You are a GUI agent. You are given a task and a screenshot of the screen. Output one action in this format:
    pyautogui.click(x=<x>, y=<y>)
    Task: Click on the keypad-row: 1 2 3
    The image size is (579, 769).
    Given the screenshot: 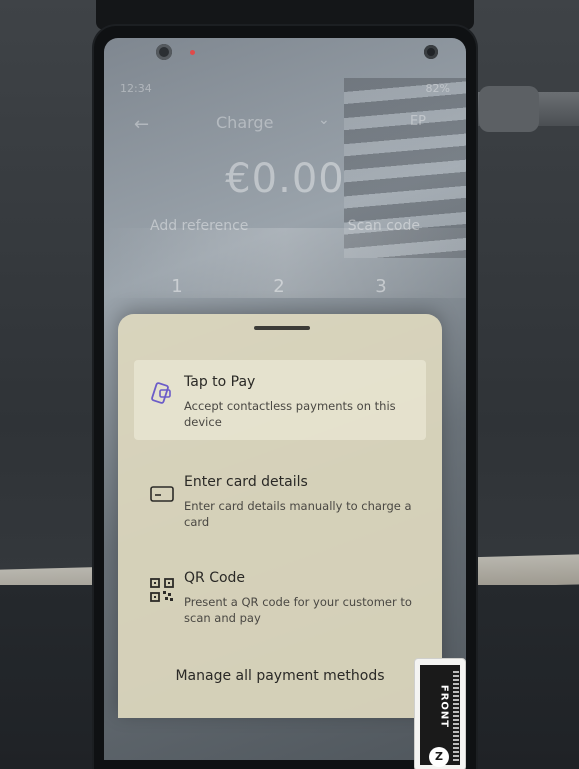 What is the action you would take?
    pyautogui.click(x=285, y=290)
    